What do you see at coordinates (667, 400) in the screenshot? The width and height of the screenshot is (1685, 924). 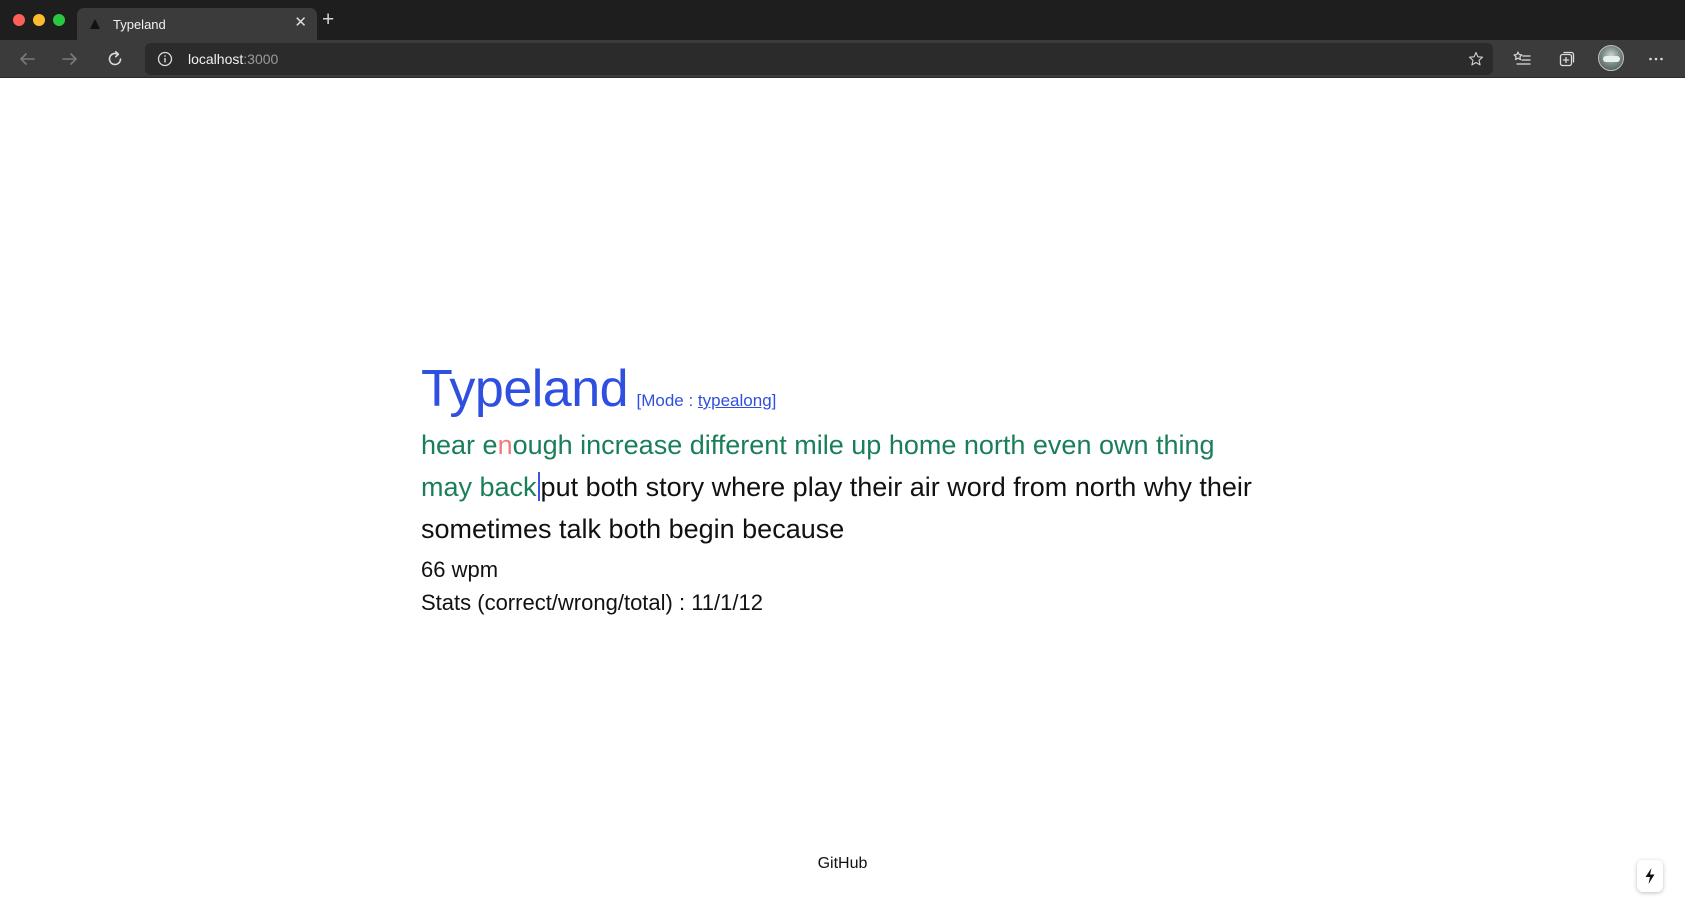 I see `mode-prefix: [Mode :` at bounding box center [667, 400].